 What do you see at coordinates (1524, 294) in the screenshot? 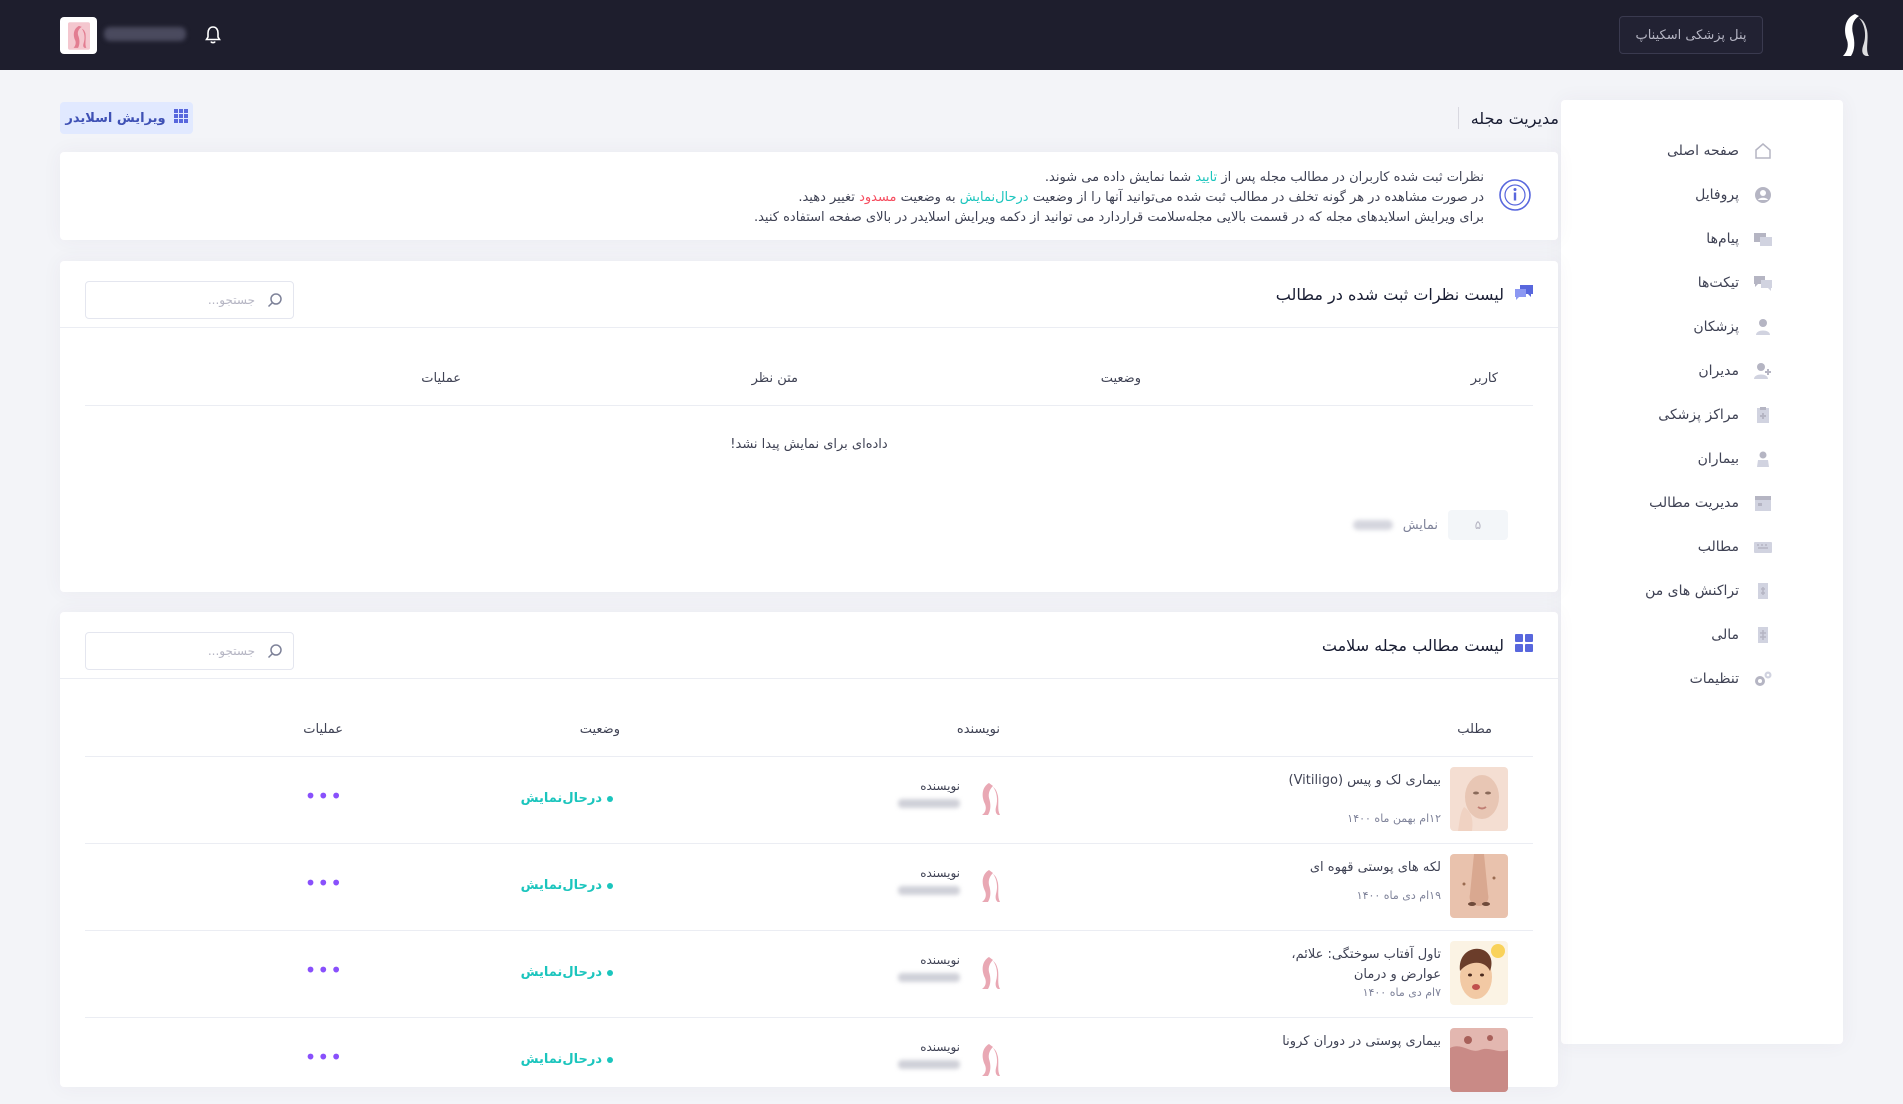
I see `chat-icon` at bounding box center [1524, 294].